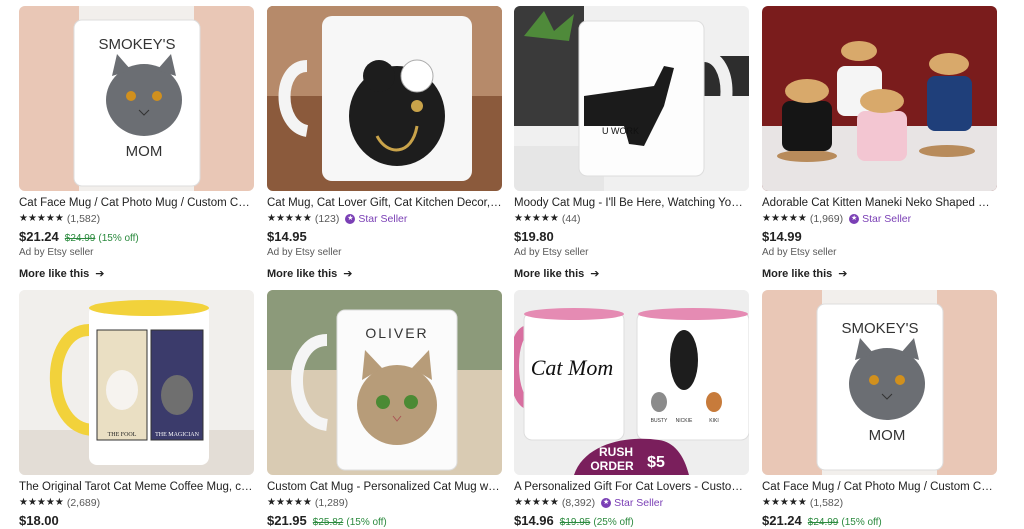 This screenshot has height=529, width=1024. Describe the element at coordinates (826, 502) in the screenshot. I see `review-count: (1,582)` at that location.